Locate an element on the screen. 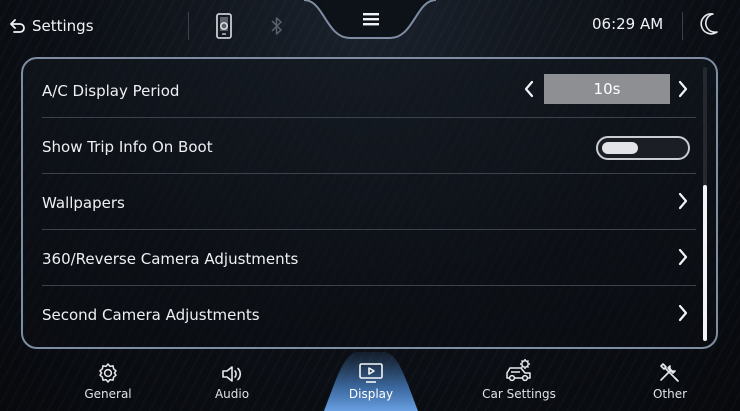  chevron-left-icon is located at coordinates (529, 91).